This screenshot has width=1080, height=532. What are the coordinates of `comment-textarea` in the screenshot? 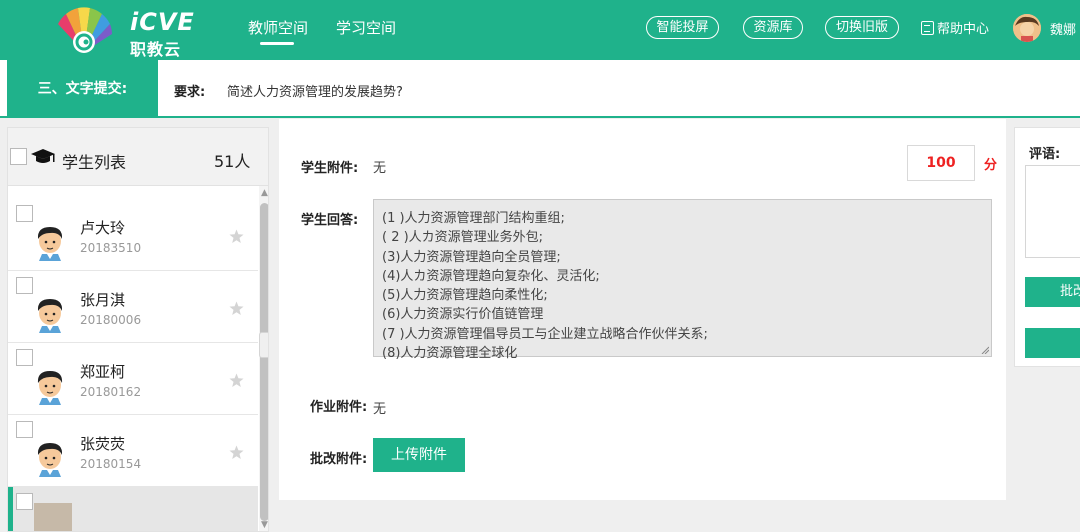 It's located at (1052, 211).